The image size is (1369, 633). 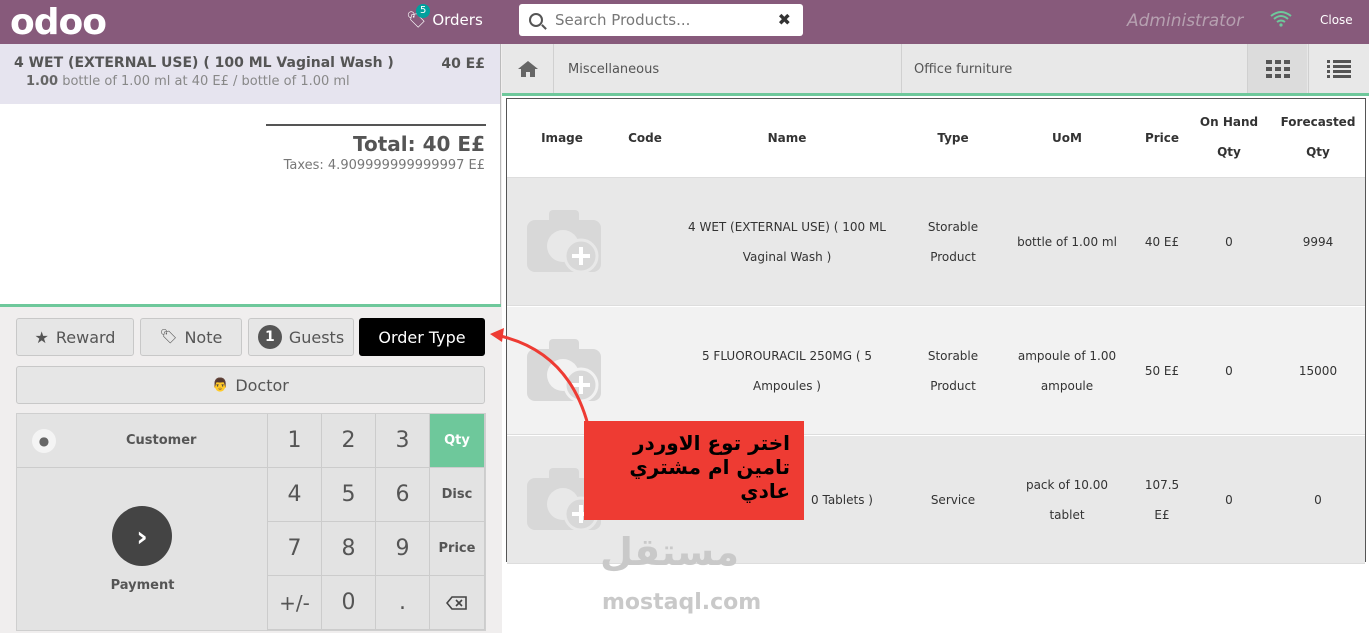 What do you see at coordinates (142, 585) in the screenshot?
I see `payment-label: Payment` at bounding box center [142, 585].